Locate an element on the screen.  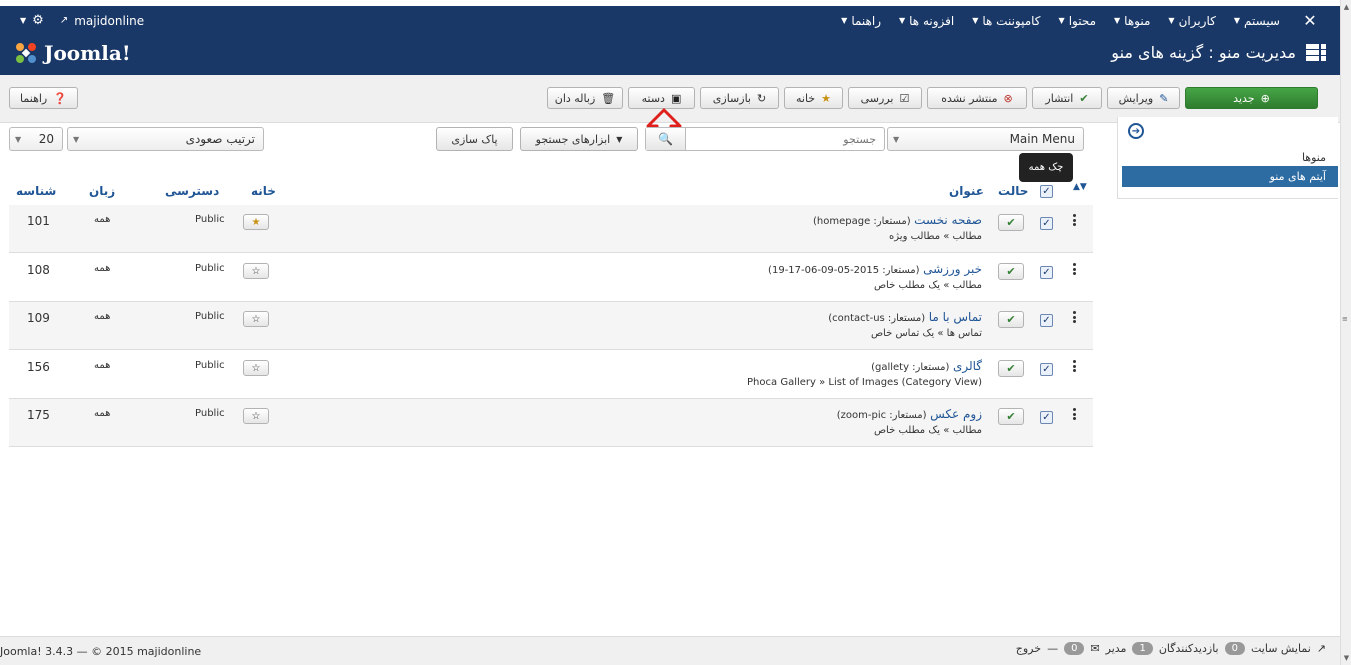
list-icon is located at coordinates (1316, 52).